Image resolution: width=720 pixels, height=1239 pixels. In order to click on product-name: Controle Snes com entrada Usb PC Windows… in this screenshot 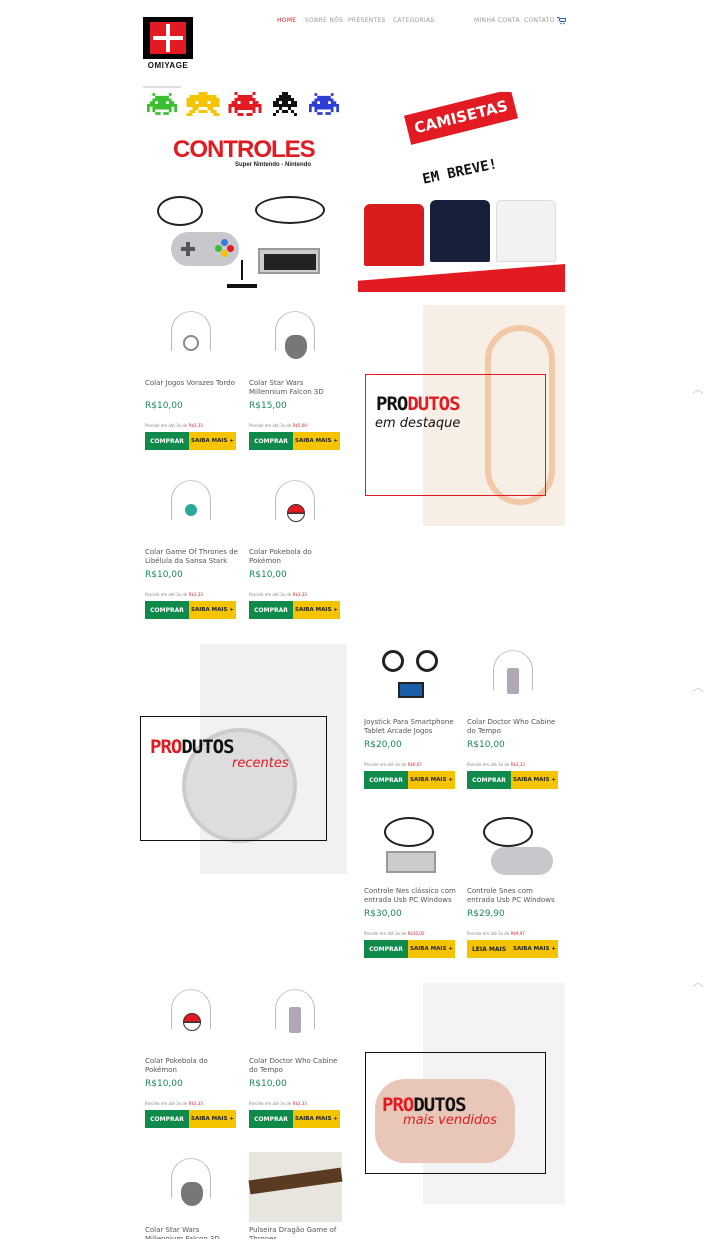, I will do `click(513, 896)`.